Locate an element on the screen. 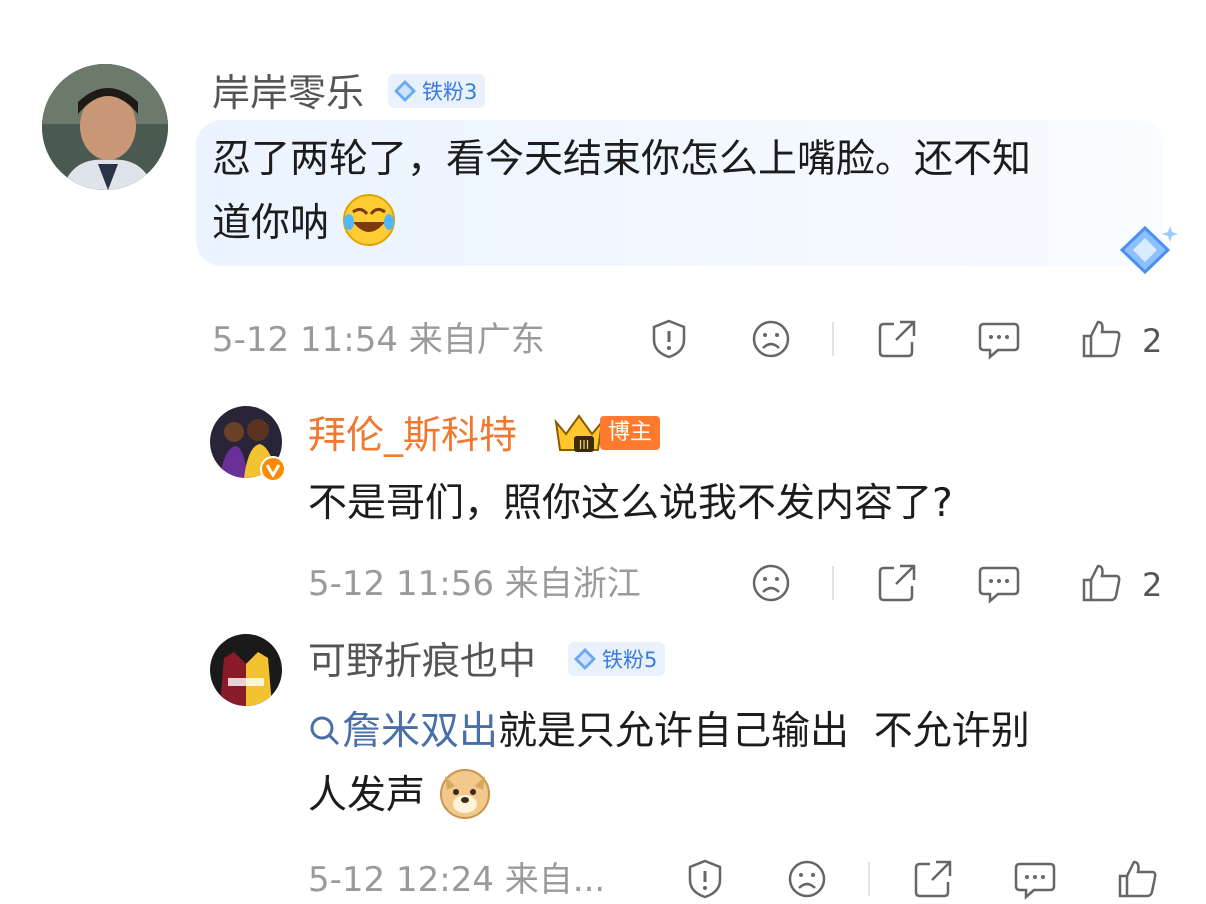  svg-text: III is located at coordinates (584, 445).